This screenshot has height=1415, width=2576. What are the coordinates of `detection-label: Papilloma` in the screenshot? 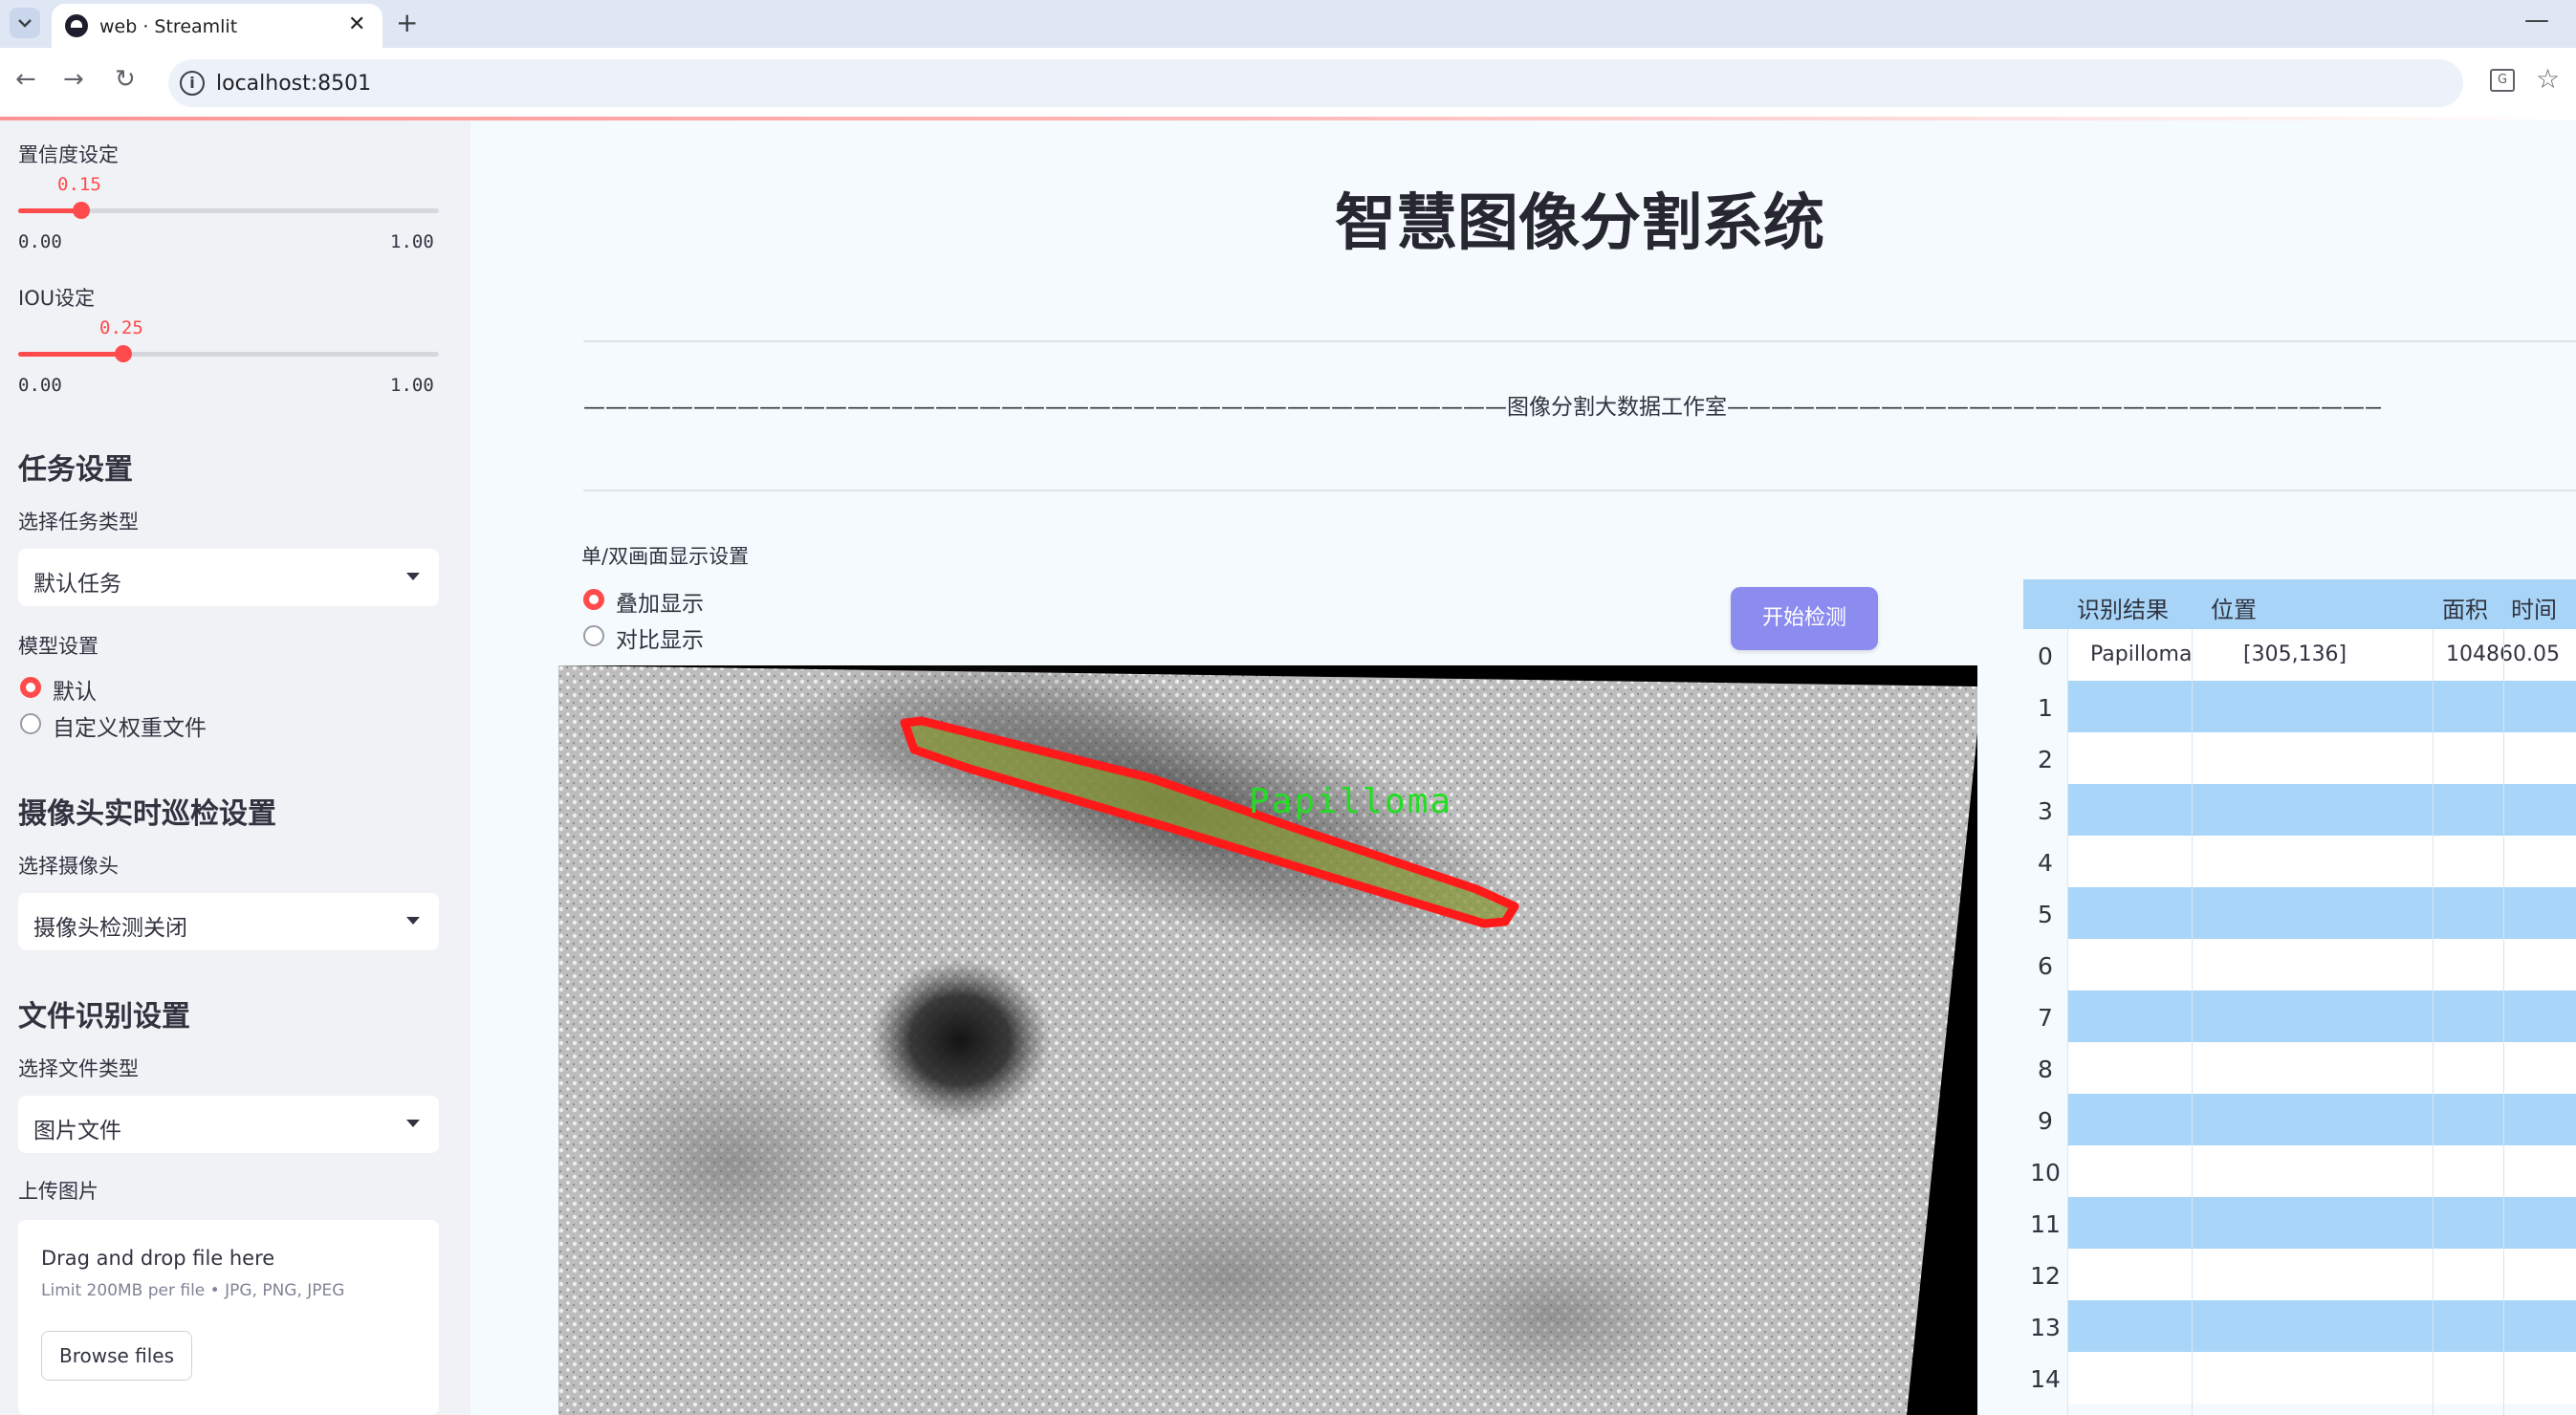 It's located at (1351, 802).